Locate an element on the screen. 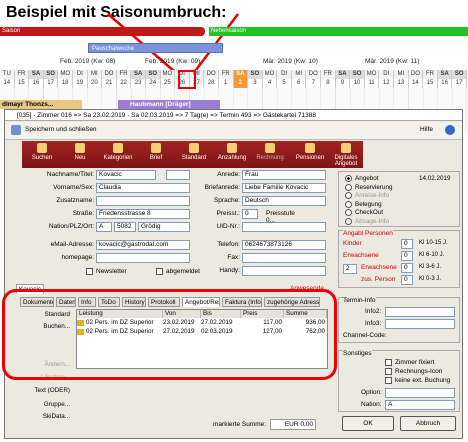  day-name: SA is located at coordinates (241, 74).